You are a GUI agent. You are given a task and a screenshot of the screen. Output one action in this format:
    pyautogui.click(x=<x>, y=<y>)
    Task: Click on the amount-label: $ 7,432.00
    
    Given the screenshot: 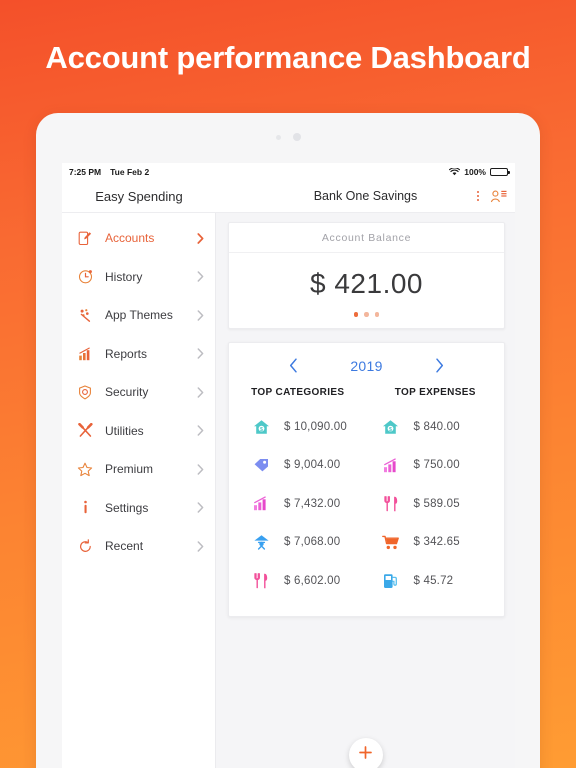 What is the action you would take?
    pyautogui.click(x=312, y=503)
    